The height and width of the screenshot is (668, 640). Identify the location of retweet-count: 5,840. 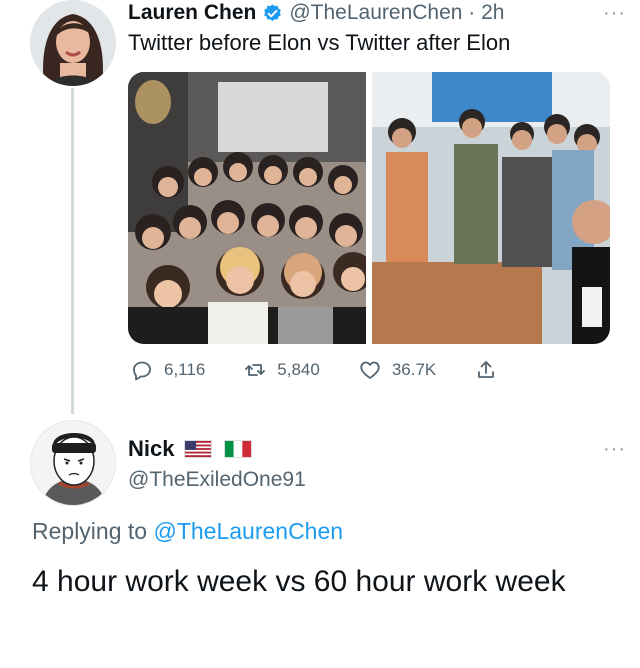
(298, 369).